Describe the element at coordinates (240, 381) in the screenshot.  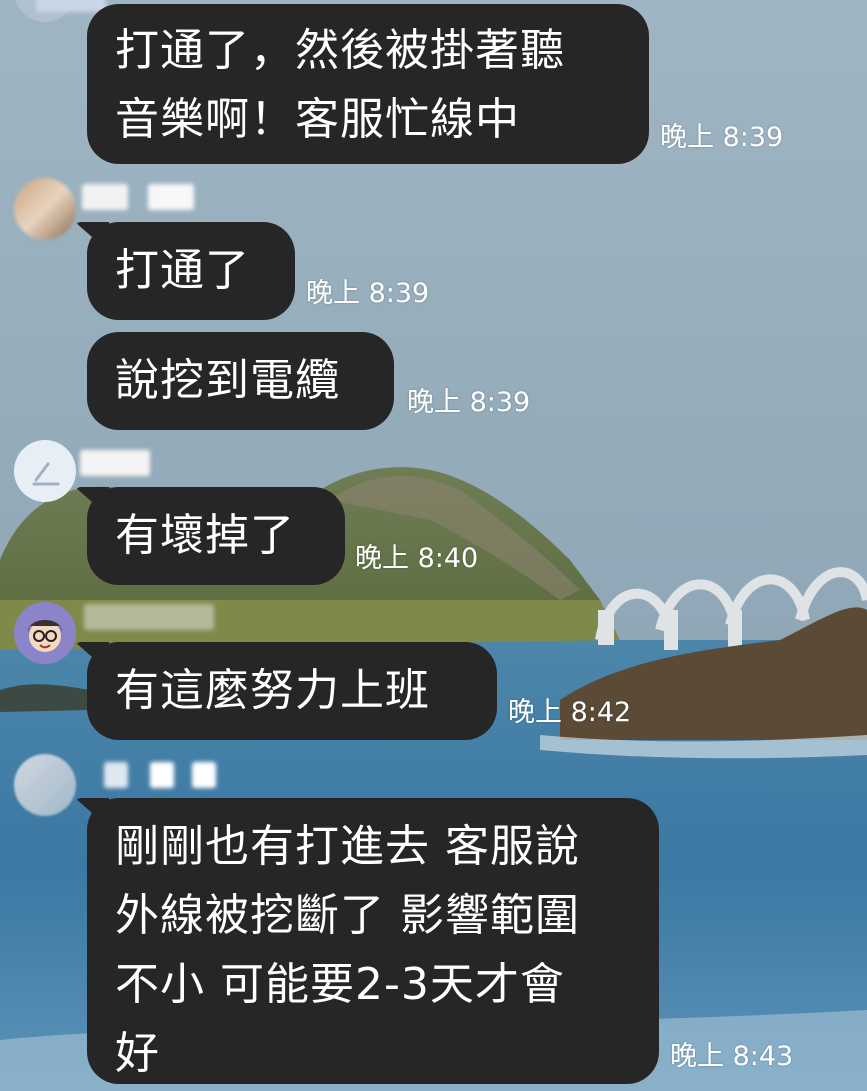
I see `message-bubble: 說挖到電纜` at that location.